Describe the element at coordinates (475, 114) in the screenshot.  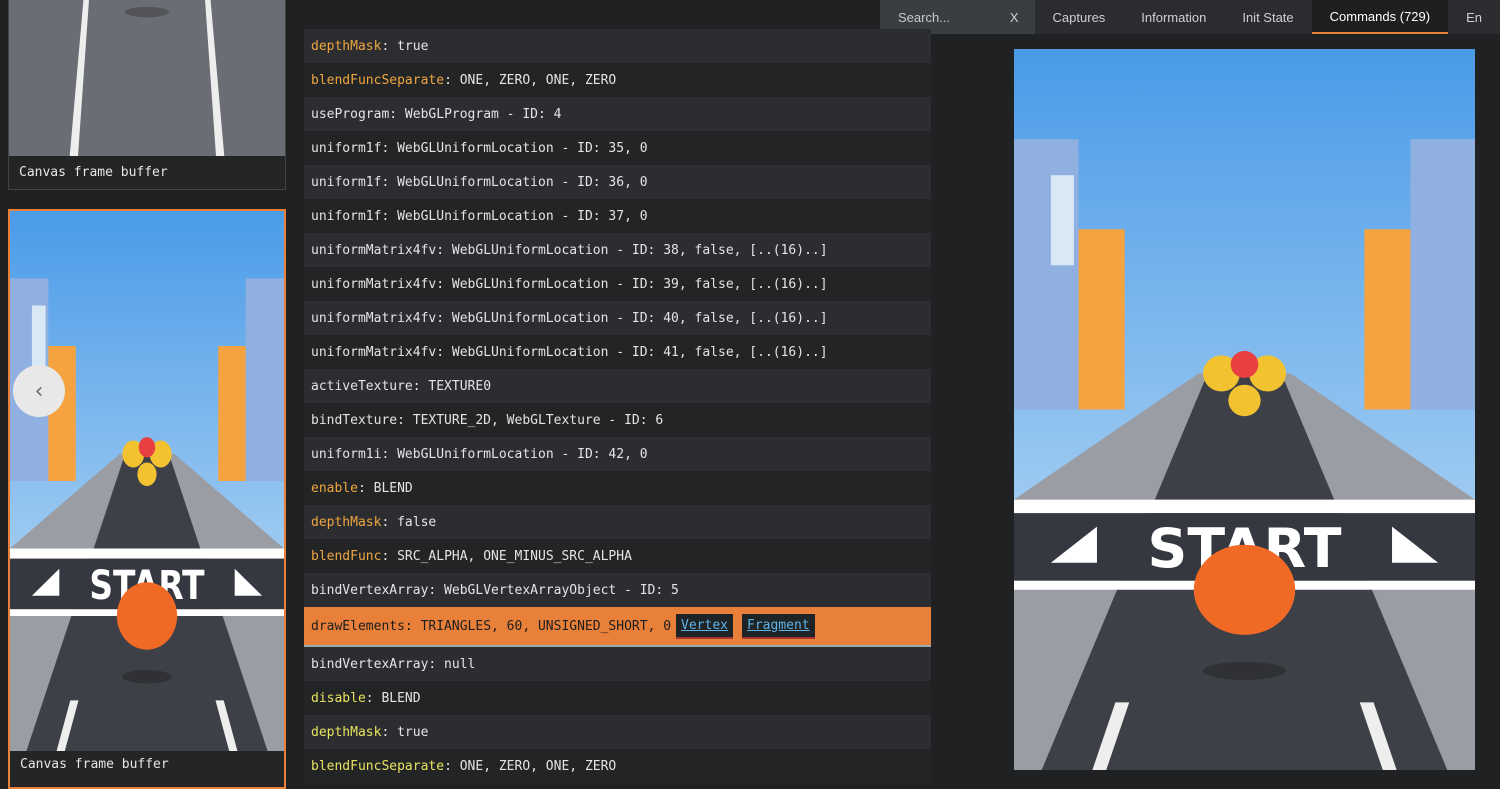
I see `command-args: : WebGLProgram - ID: 4` at that location.